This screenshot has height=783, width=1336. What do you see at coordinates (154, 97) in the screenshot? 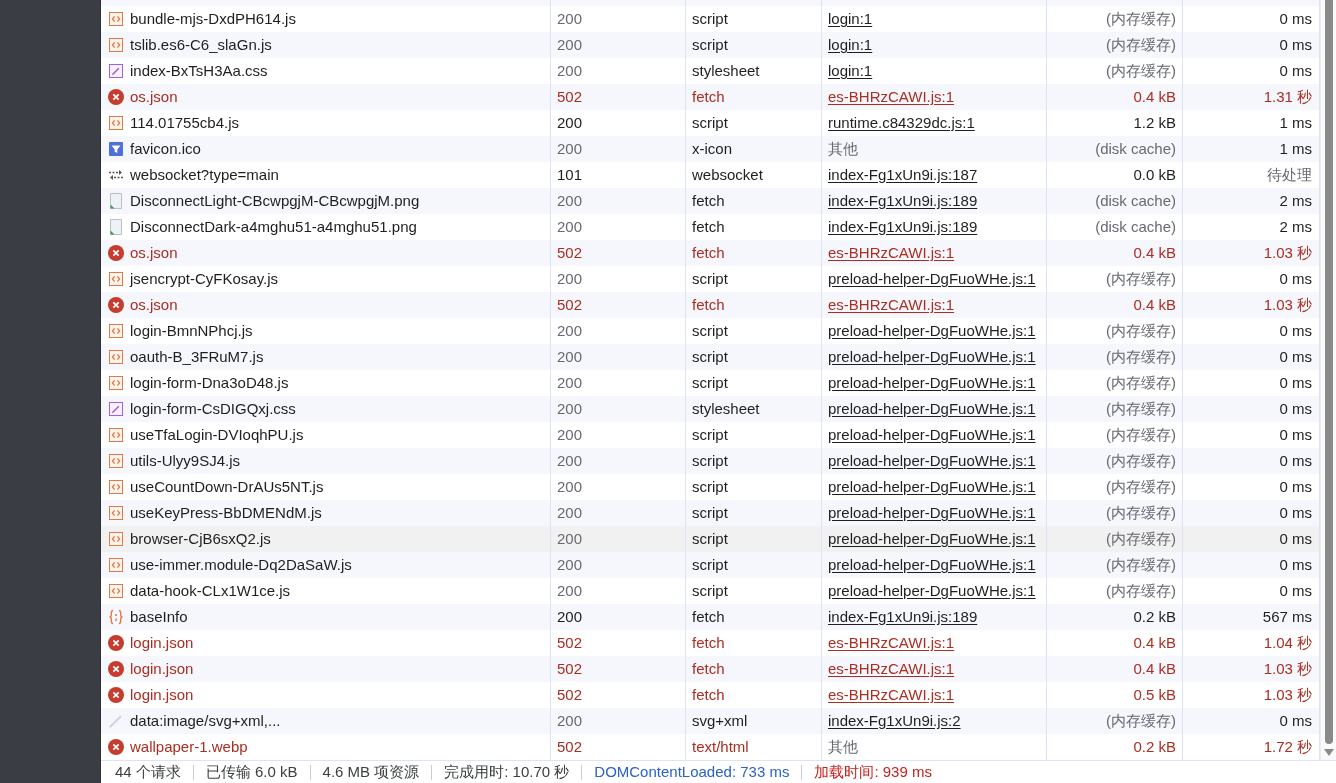
I see `file-name: os.json` at bounding box center [154, 97].